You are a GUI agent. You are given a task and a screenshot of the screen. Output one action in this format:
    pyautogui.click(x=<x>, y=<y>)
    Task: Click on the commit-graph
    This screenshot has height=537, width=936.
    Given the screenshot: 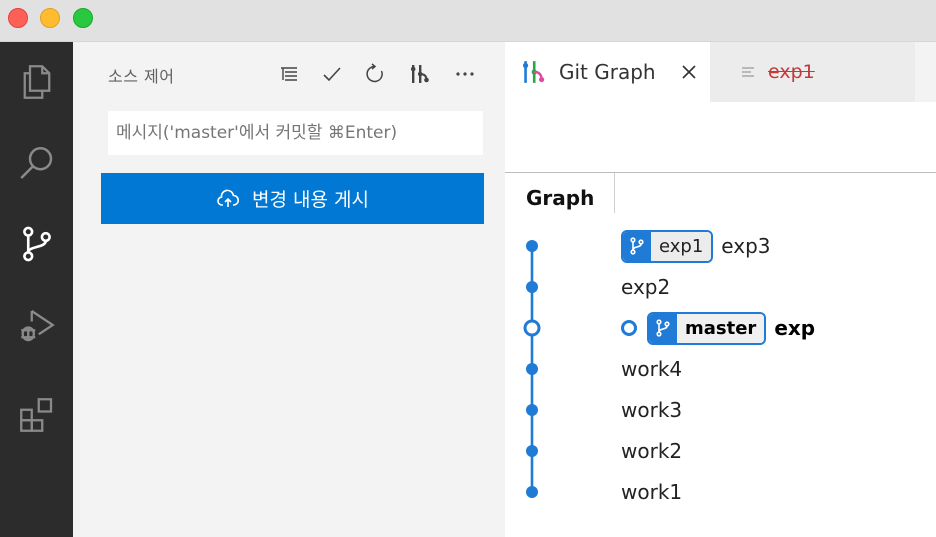 What is the action you would take?
    pyautogui.click(x=532, y=369)
    